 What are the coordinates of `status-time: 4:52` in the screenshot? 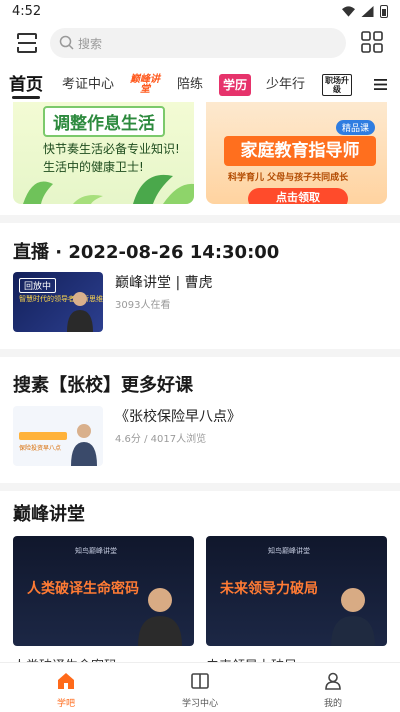 It's located at (27, 11).